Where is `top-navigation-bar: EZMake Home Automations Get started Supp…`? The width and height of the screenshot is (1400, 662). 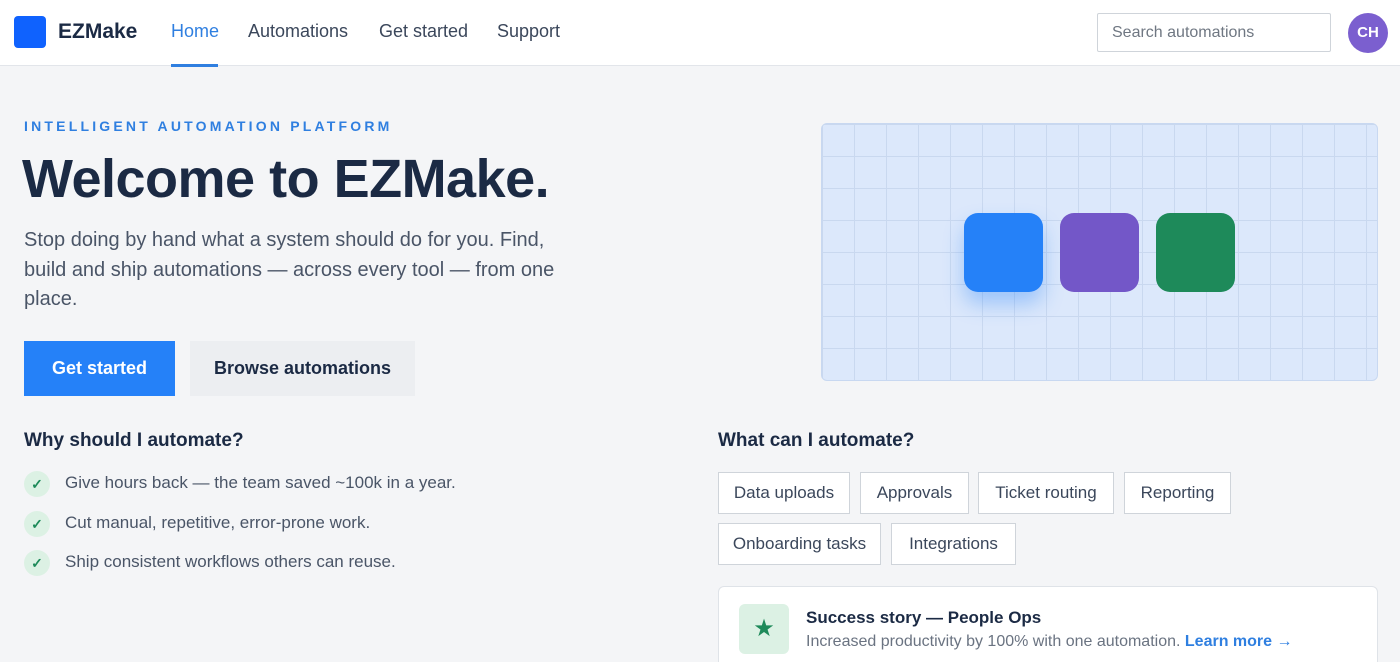
top-navigation-bar: EZMake Home Automations Get started Supp… is located at coordinates (700, 33).